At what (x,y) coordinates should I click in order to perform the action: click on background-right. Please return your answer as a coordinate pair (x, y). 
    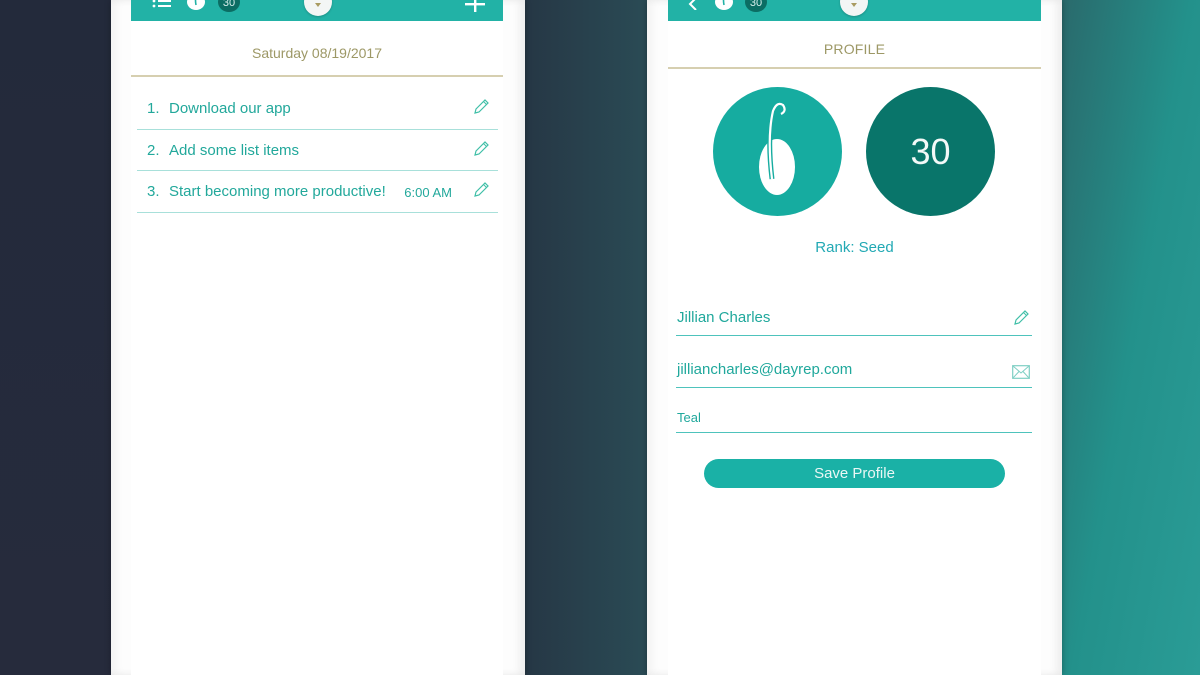
    Looking at the image, I should click on (1131, 337).